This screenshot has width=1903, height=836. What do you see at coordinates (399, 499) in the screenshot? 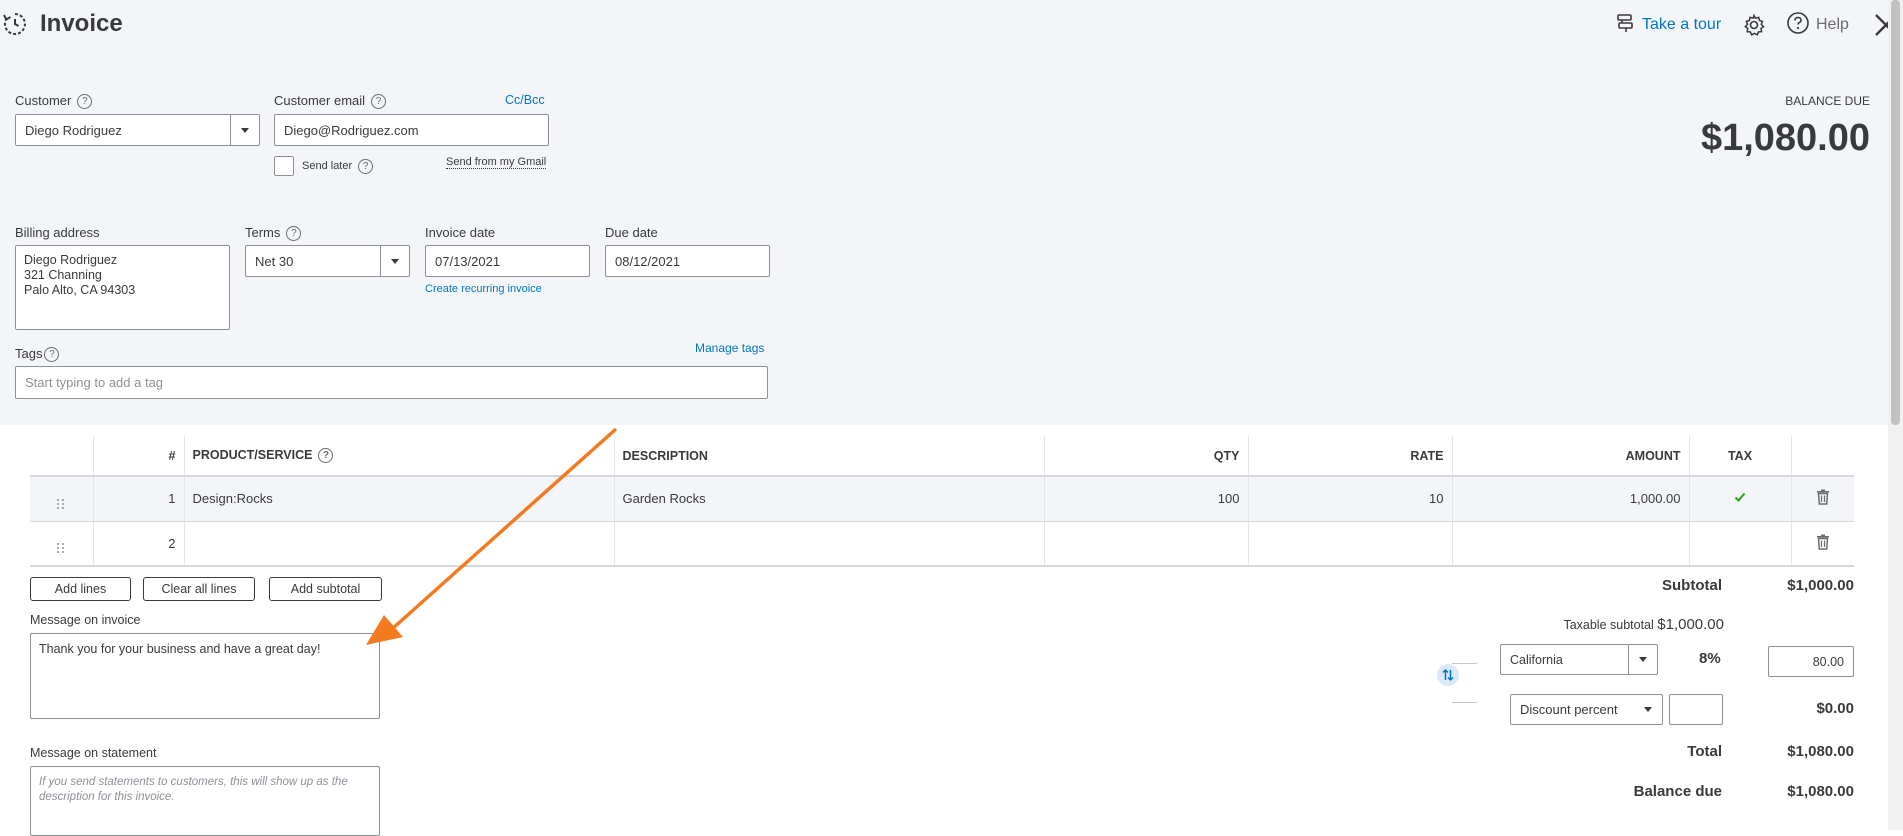
I see `product-cell: Design:Rocks` at bounding box center [399, 499].